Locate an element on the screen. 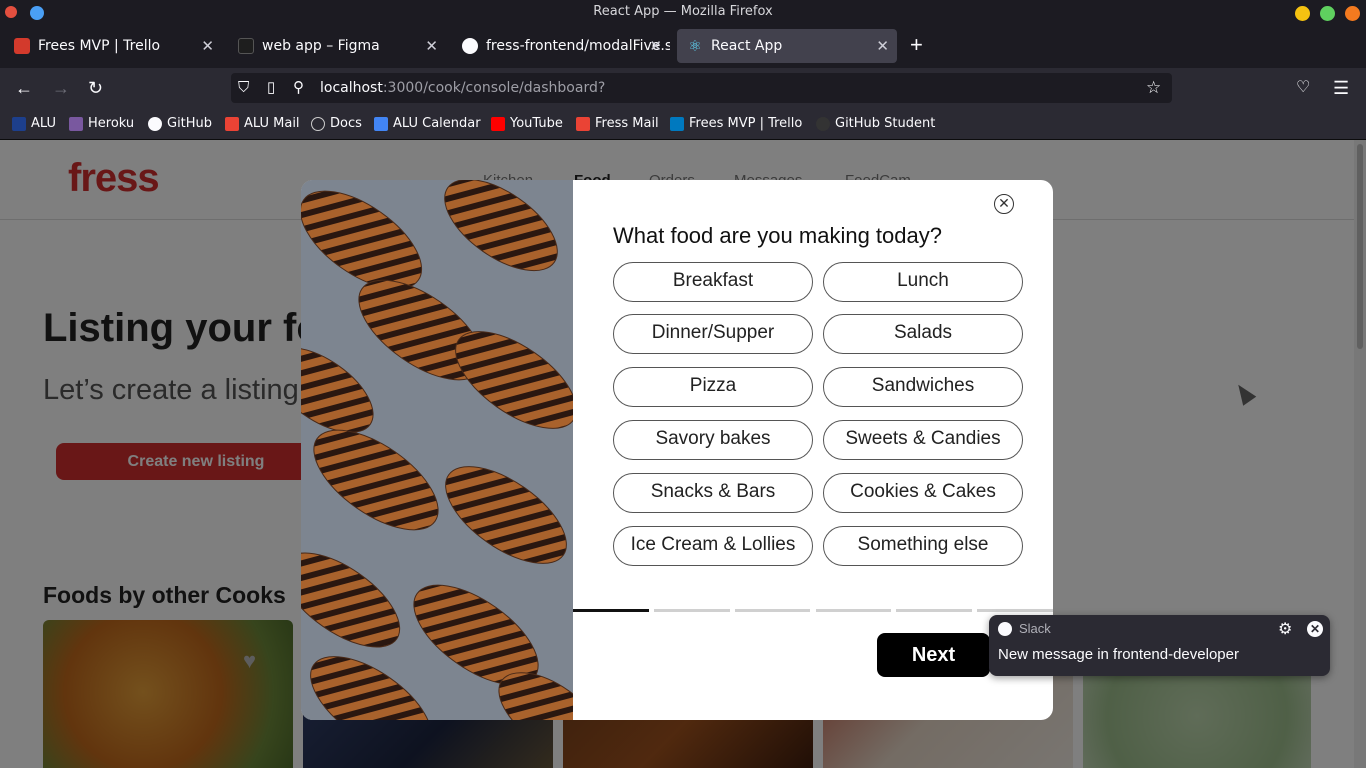 Image resolution: width=1366 pixels, height=768 pixels. heroku-icon is located at coordinates (76, 123).